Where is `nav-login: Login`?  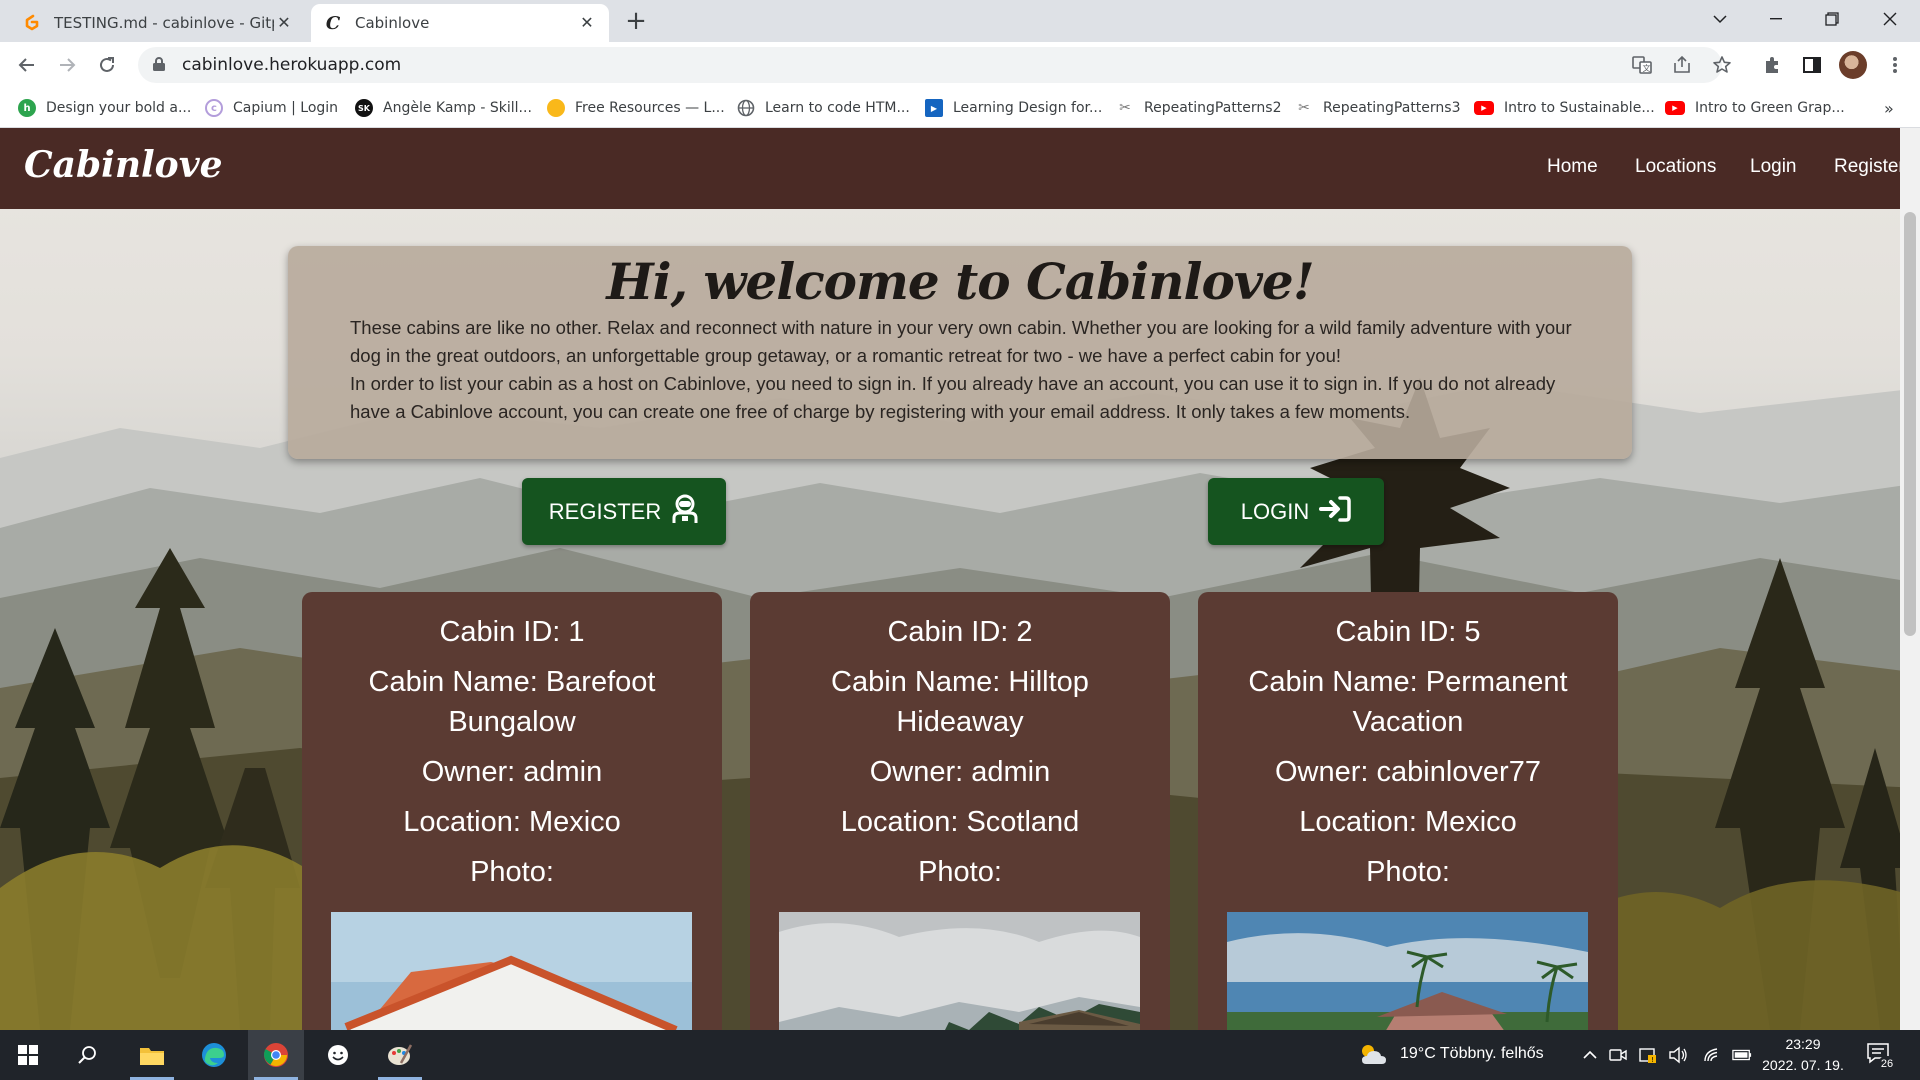 nav-login: Login is located at coordinates (1773, 167).